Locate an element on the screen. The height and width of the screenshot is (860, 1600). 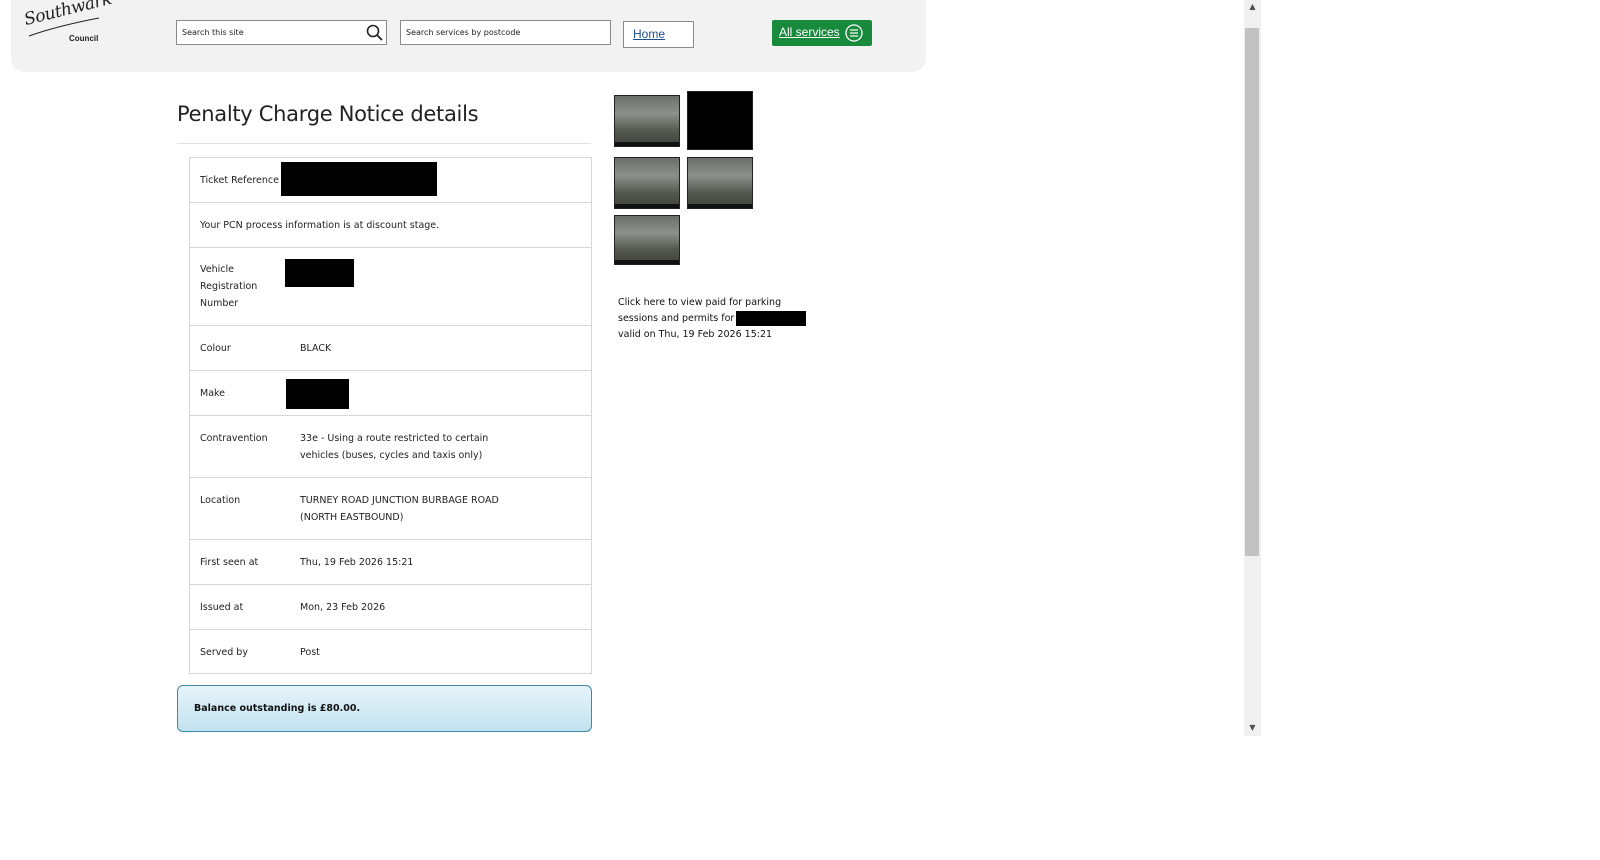
title-divider is located at coordinates (384, 143).